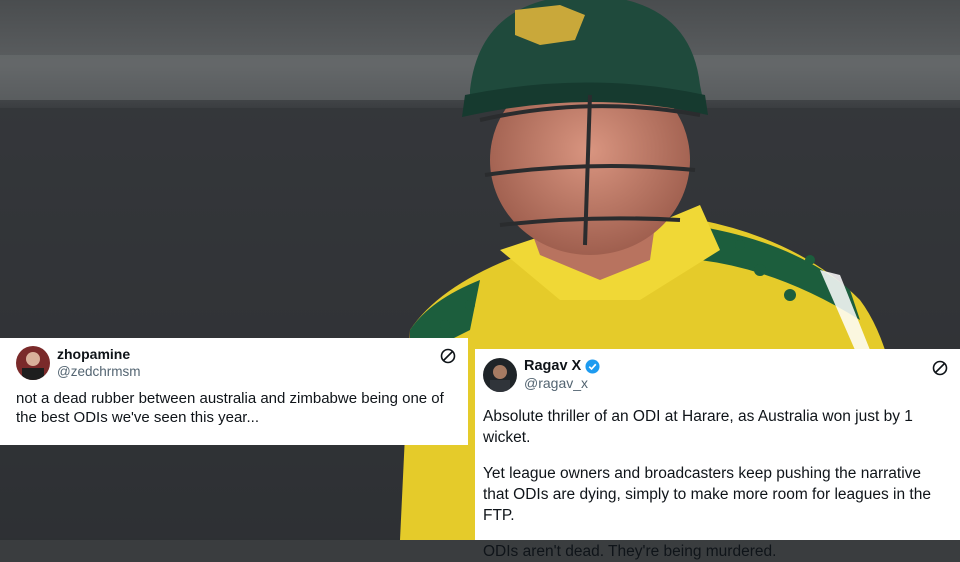 The height and width of the screenshot is (562, 960). What do you see at coordinates (98, 371) in the screenshot?
I see `handle: @zedchrmsm` at bounding box center [98, 371].